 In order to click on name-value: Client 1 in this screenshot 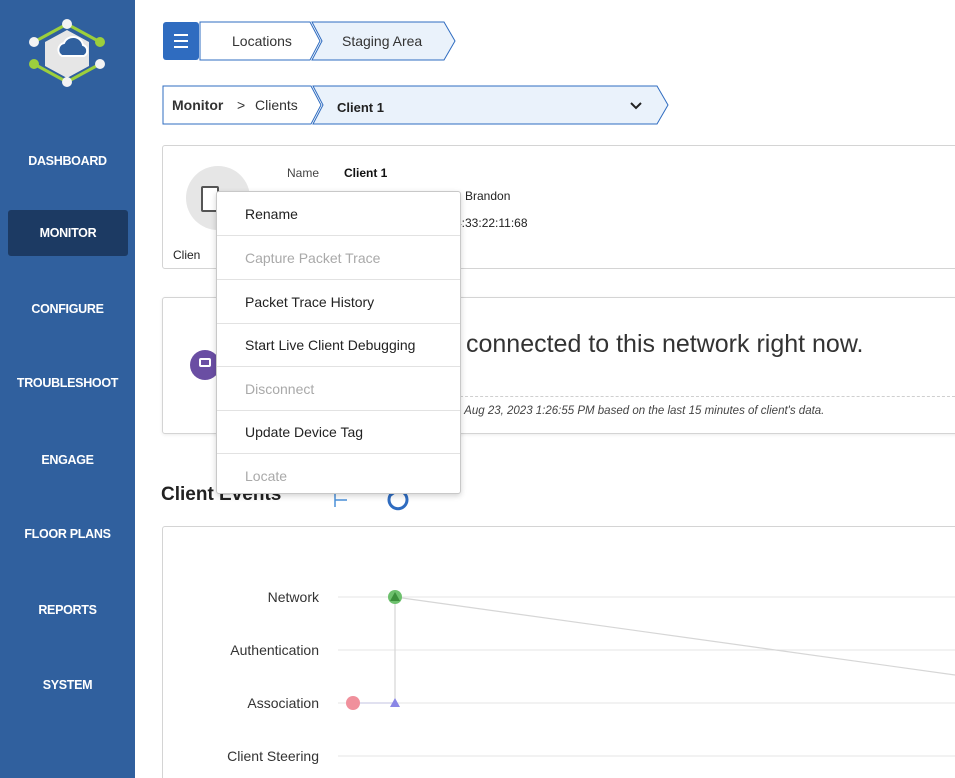, I will do `click(366, 173)`.